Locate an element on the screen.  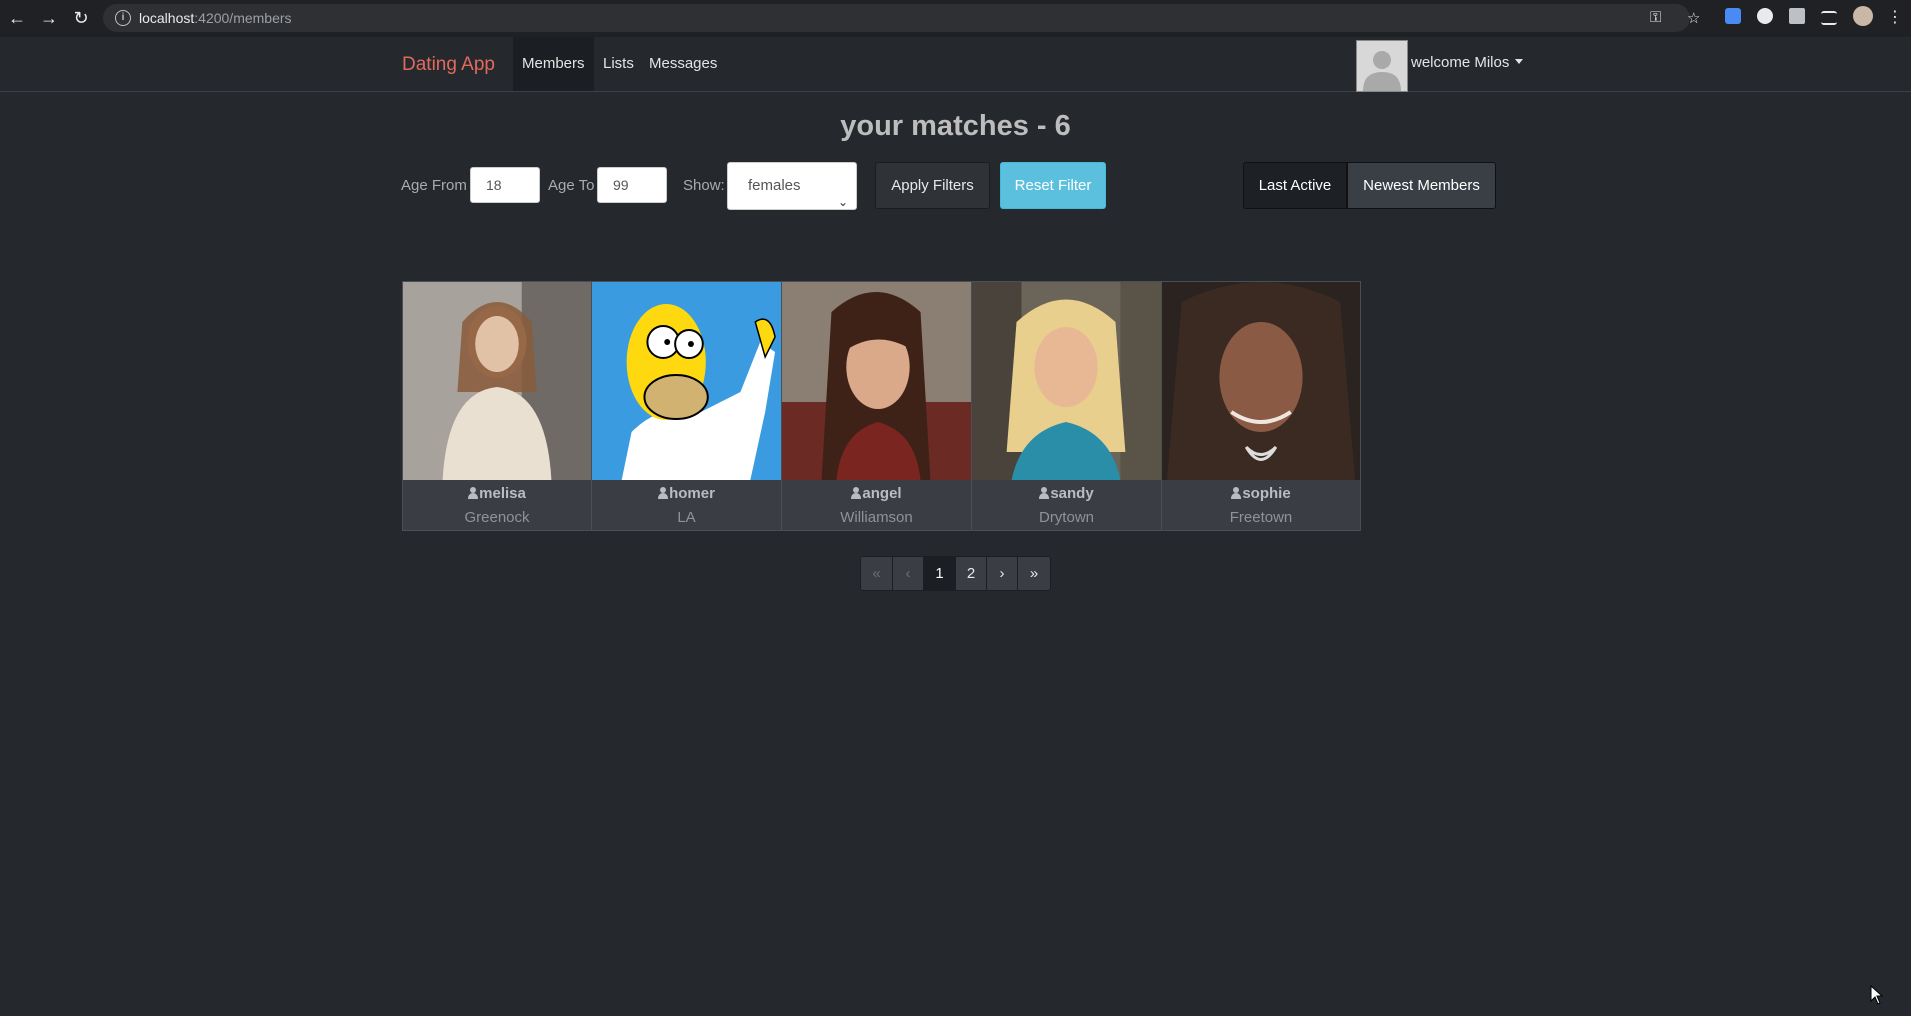
menu-icon: ⋮ is located at coordinates (1895, 18).